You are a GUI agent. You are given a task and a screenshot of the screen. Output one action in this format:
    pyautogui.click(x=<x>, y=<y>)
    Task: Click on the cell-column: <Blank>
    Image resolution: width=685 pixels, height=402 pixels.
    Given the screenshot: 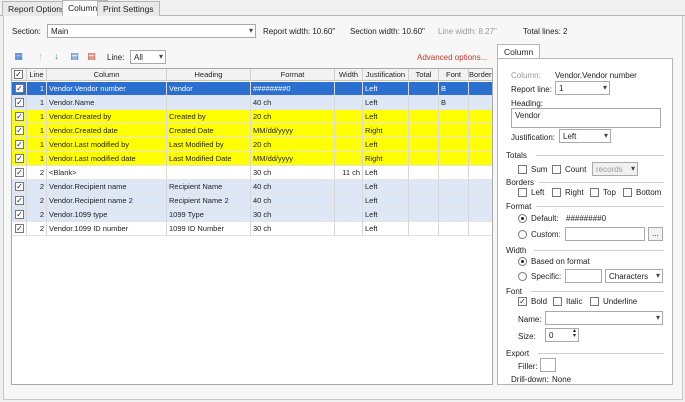 What is the action you would take?
    pyautogui.click(x=107, y=173)
    